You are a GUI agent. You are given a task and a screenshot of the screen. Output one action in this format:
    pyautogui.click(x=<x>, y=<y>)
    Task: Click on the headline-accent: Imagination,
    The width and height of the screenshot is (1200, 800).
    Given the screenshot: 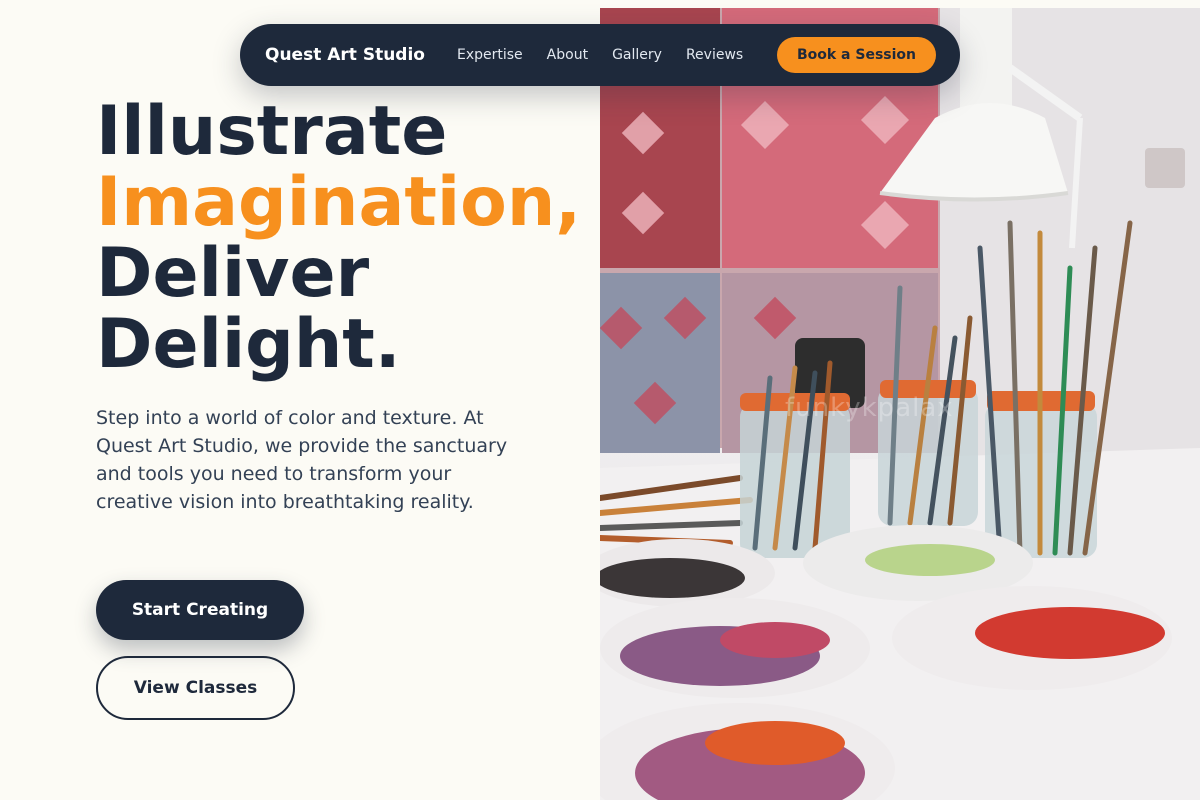 What is the action you would take?
    pyautogui.click(x=339, y=202)
    